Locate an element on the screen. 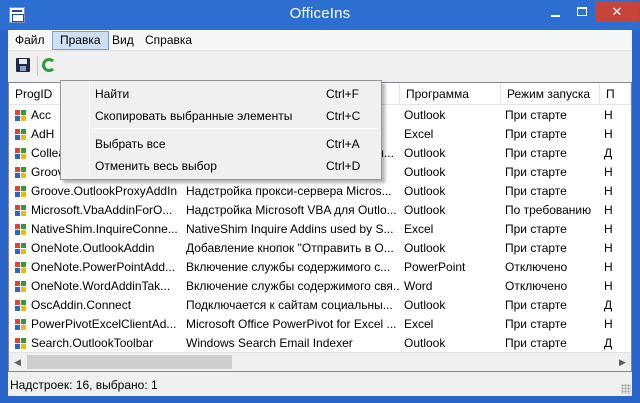  chevron-left-icon: ◀ is located at coordinates (17, 361).